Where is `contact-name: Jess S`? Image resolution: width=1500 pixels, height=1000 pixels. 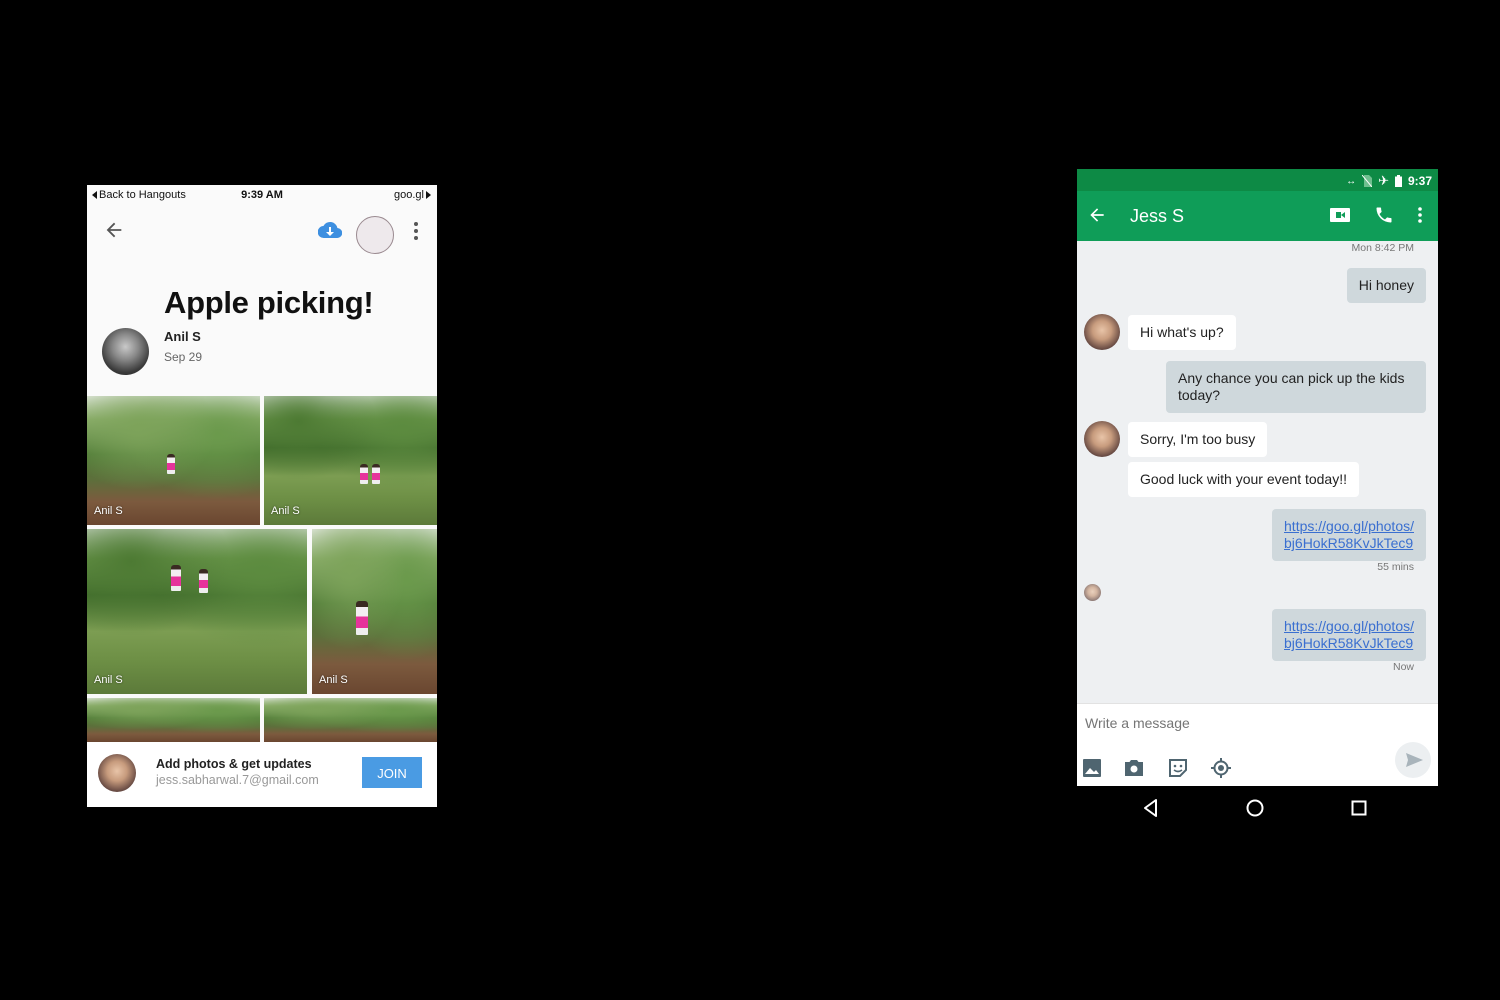 contact-name: Jess S is located at coordinates (1157, 216).